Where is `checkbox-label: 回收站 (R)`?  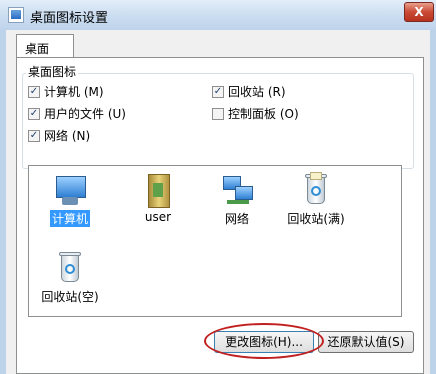
checkbox-label: 回收站 (R) is located at coordinates (257, 92).